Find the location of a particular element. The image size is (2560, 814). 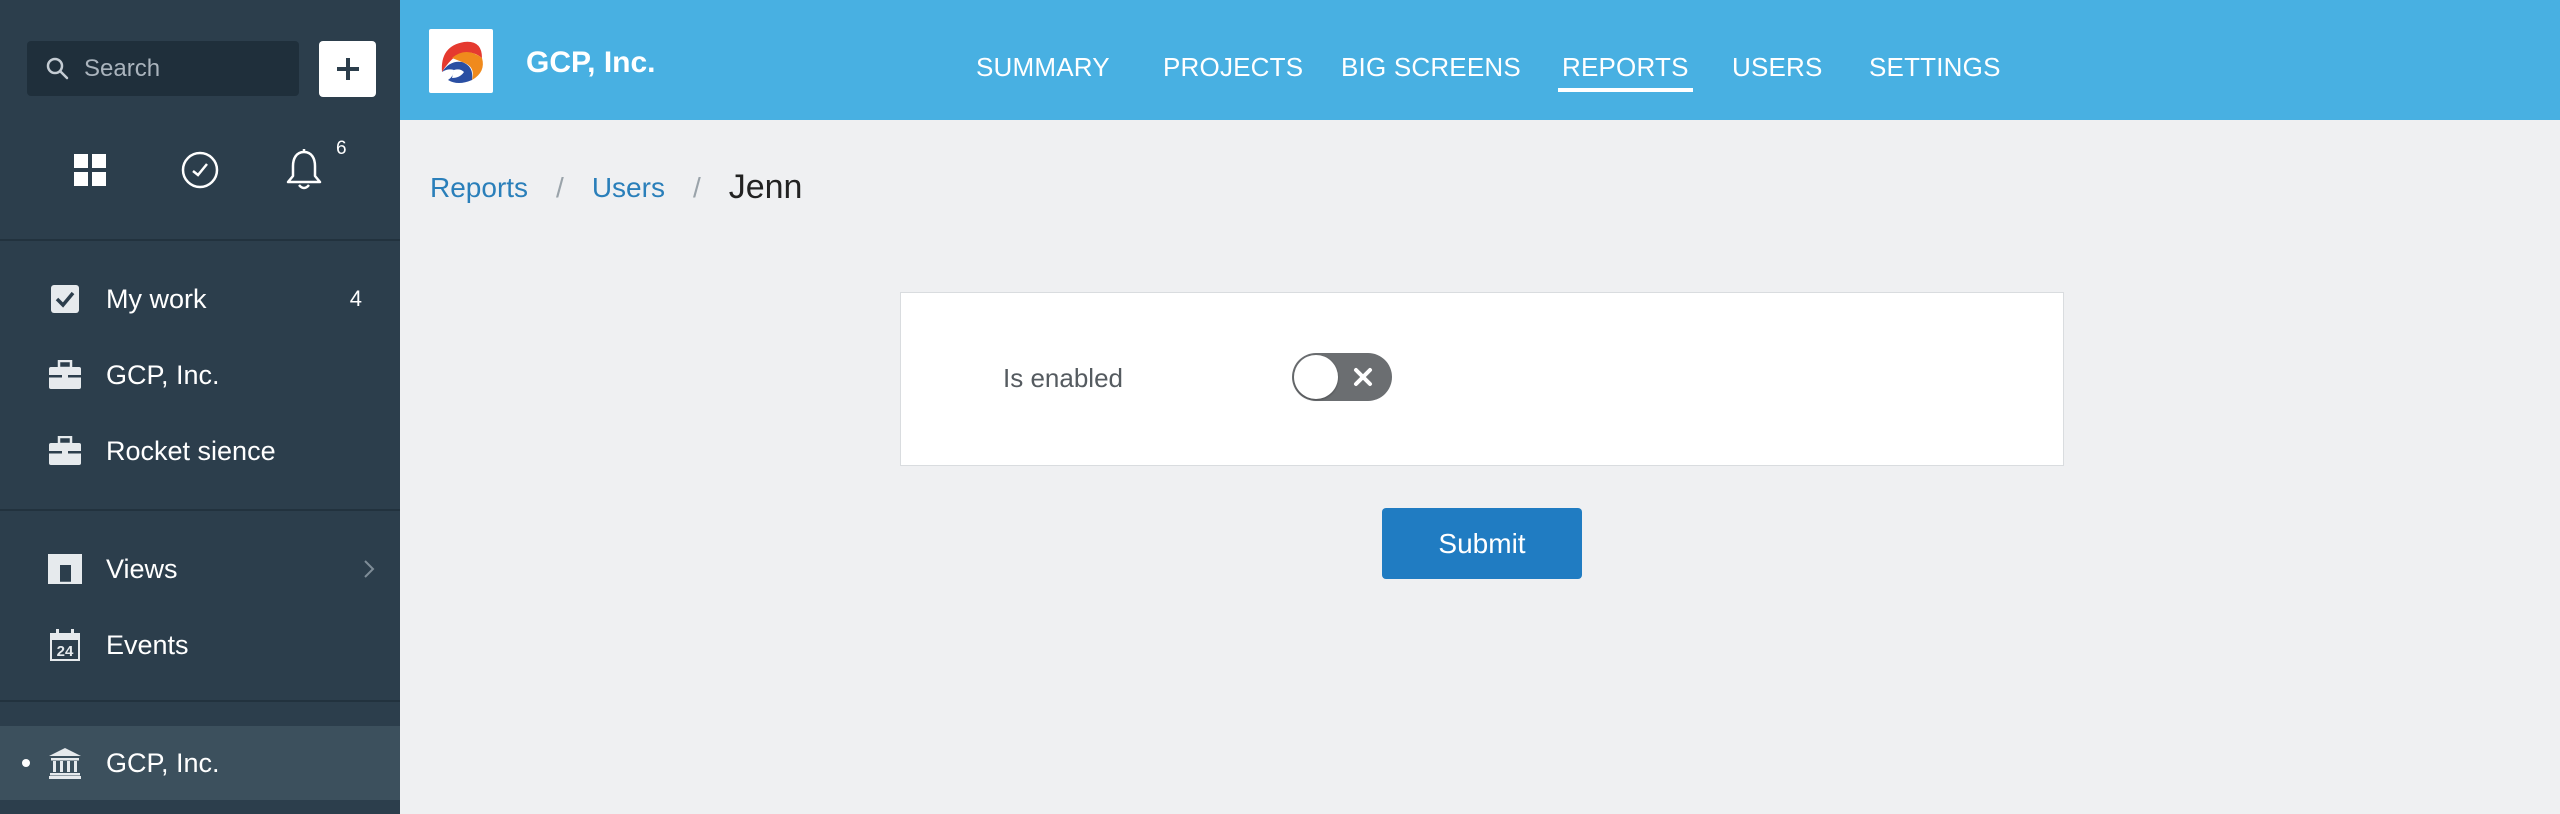

chevron-right-icon is located at coordinates (369, 571).